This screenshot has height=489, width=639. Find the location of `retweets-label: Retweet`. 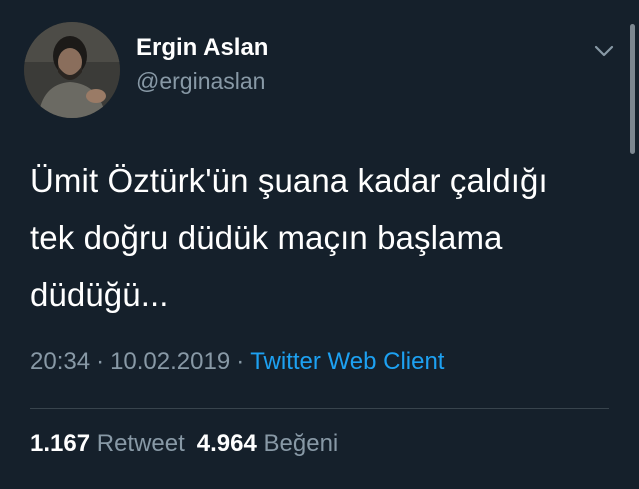

retweets-label: Retweet is located at coordinates (140, 443).